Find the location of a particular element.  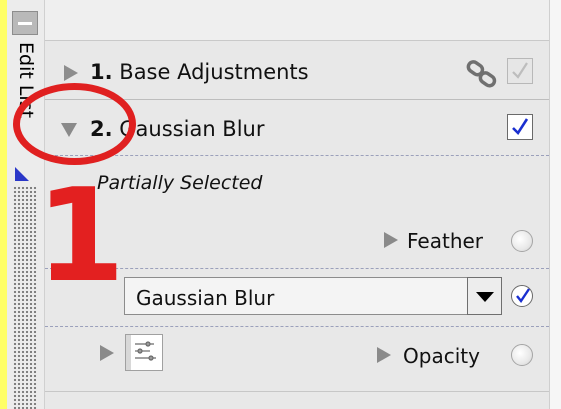

panel-scrollbar is located at coordinates (555, 204).